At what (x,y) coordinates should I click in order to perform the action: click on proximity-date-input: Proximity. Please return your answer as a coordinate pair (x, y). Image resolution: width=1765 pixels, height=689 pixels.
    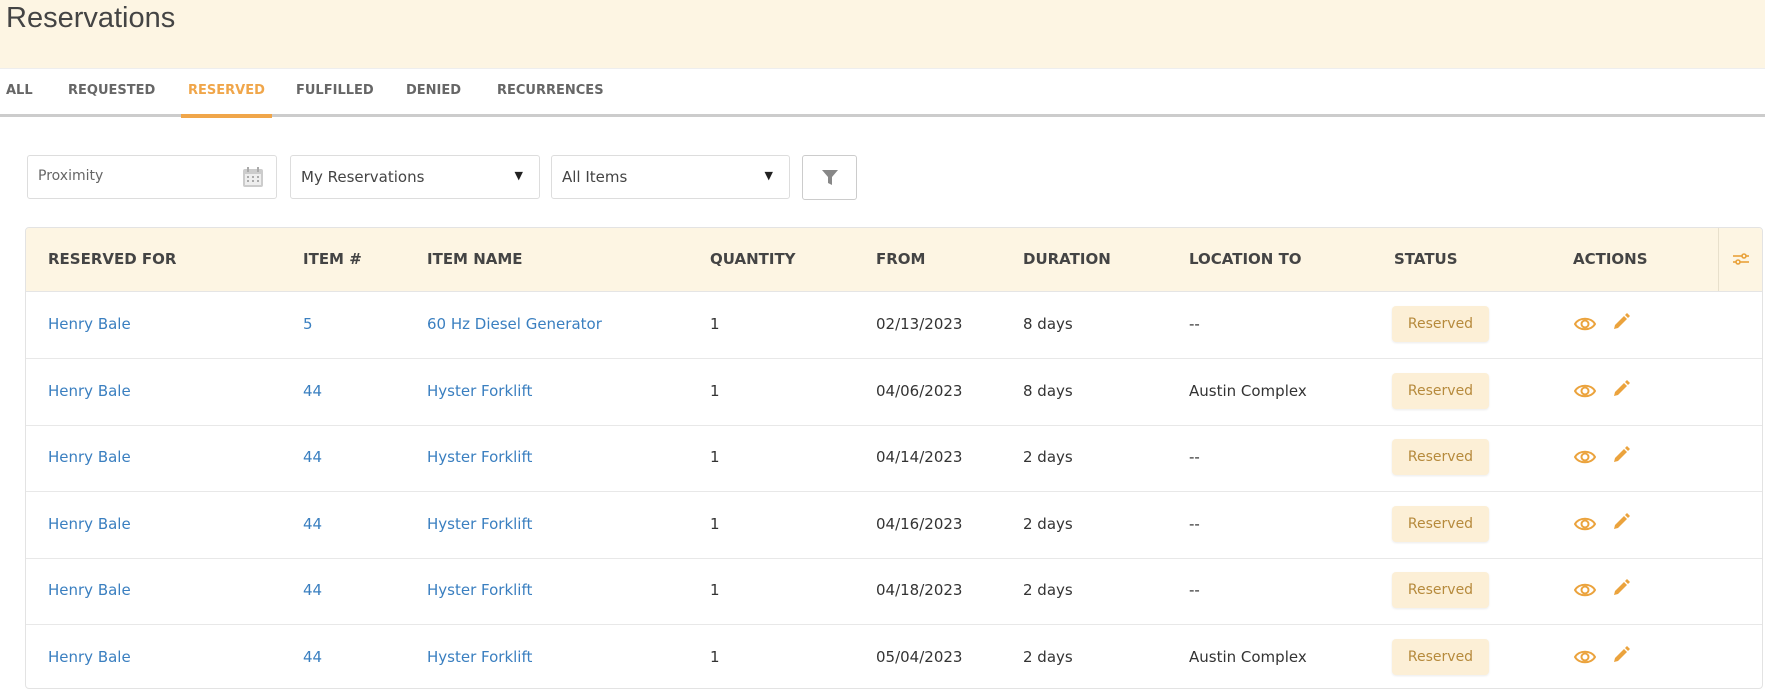
    Looking at the image, I should click on (152, 177).